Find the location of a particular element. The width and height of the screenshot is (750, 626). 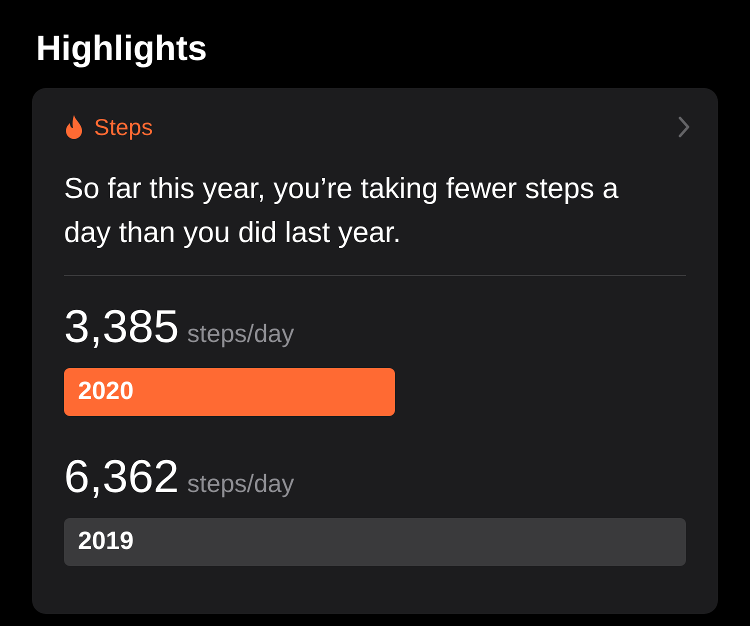

section-title: Highlights is located at coordinates (122, 49).